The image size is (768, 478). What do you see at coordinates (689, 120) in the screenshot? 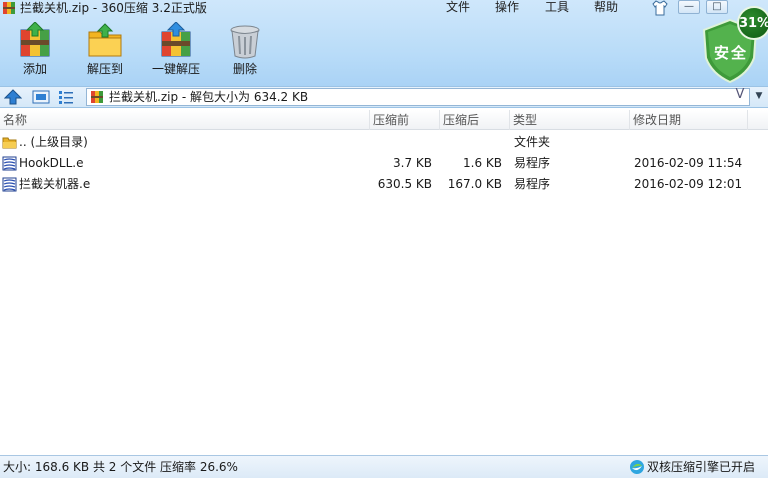
I see `column-modified: 修改日期` at bounding box center [689, 120].